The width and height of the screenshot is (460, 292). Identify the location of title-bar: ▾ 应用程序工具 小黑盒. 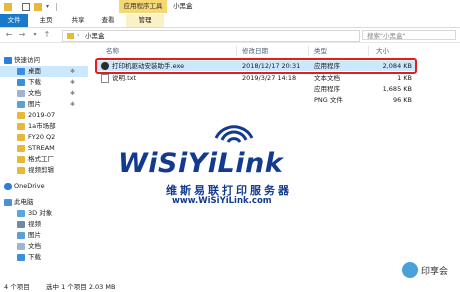
(230, 7).